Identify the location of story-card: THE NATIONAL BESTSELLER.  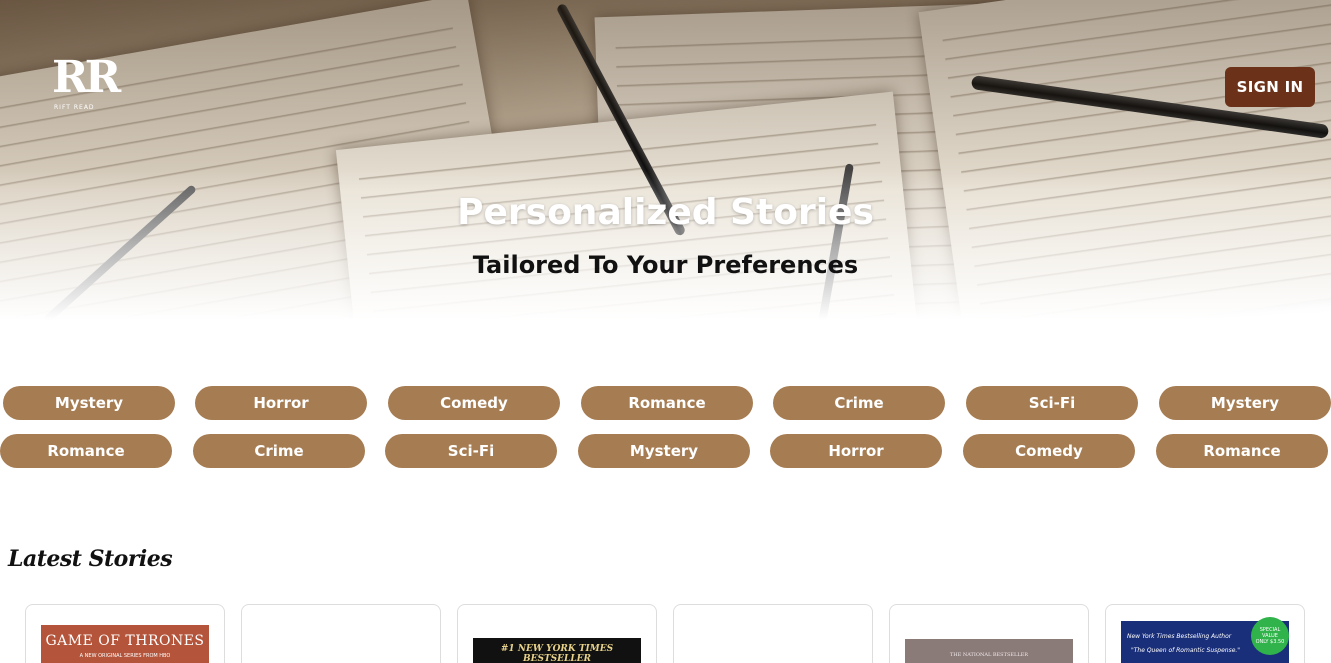
(989, 633).